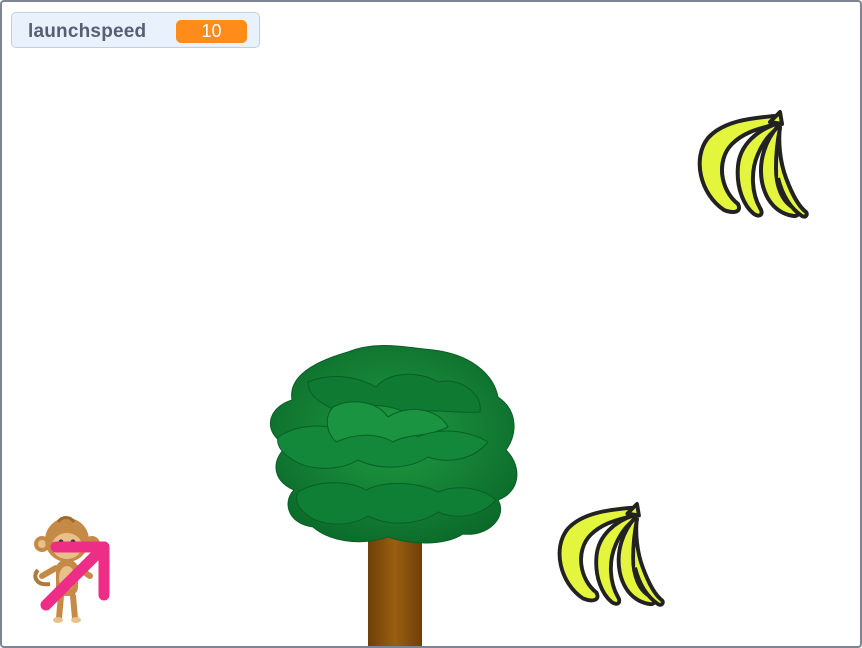  What do you see at coordinates (77, 576) in the screenshot?
I see `aim-arrow-icon` at bounding box center [77, 576].